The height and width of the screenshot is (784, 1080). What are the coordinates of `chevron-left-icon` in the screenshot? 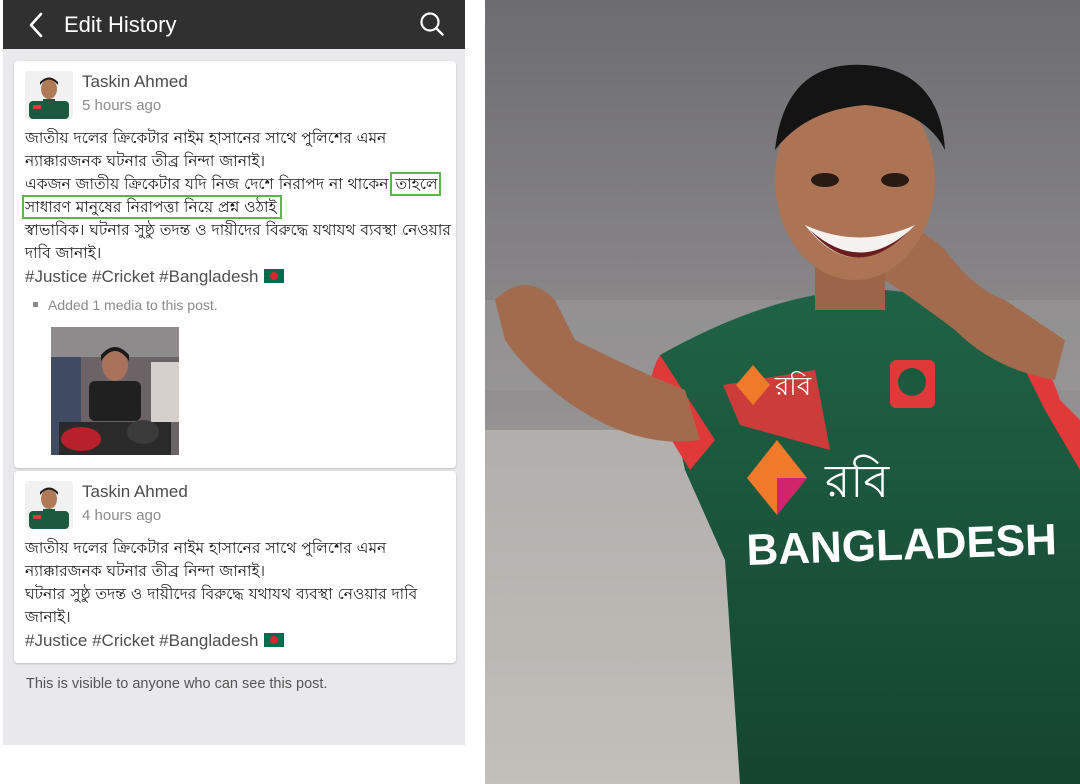 It's located at (36, 25).